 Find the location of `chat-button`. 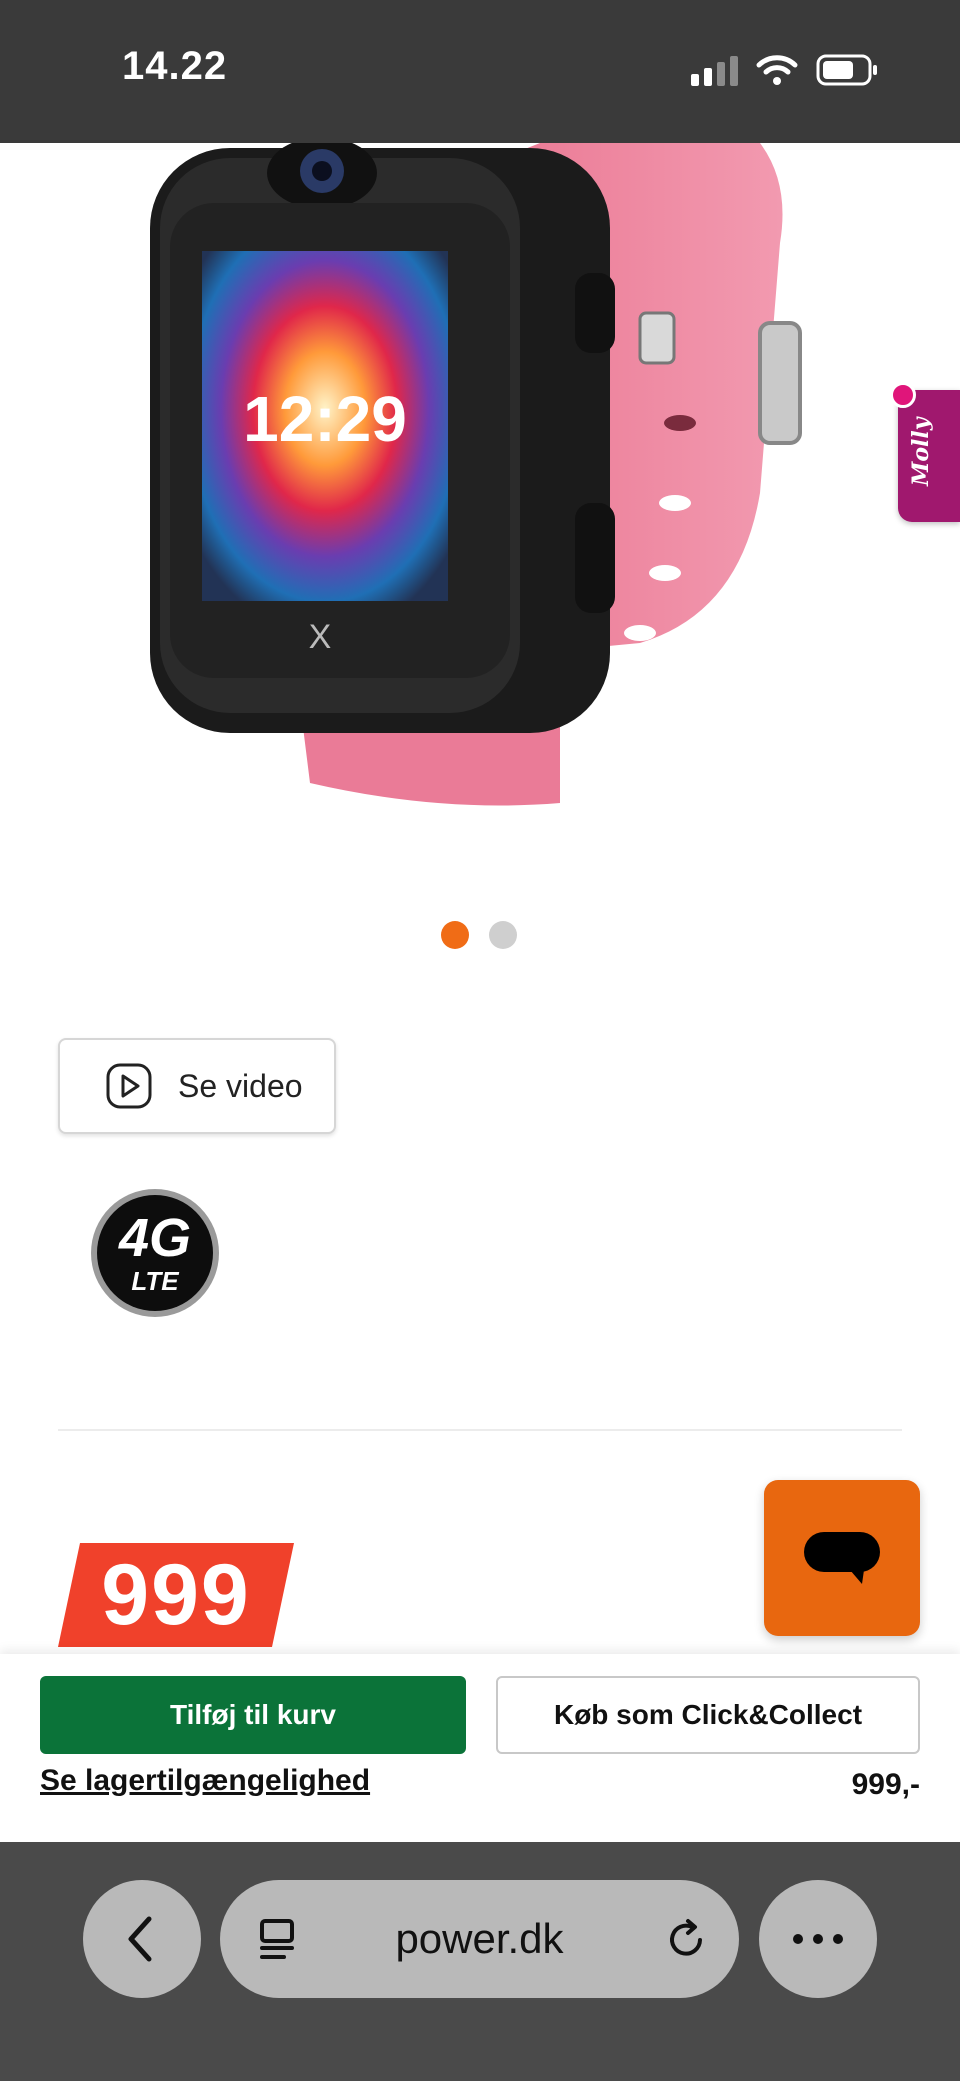

chat-button is located at coordinates (842, 1558).